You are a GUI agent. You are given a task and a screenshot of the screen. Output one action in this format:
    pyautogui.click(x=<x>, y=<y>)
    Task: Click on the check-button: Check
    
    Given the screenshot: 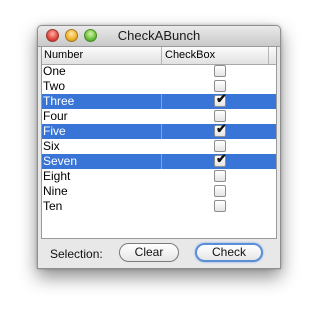 What is the action you would take?
    pyautogui.click(x=229, y=252)
    